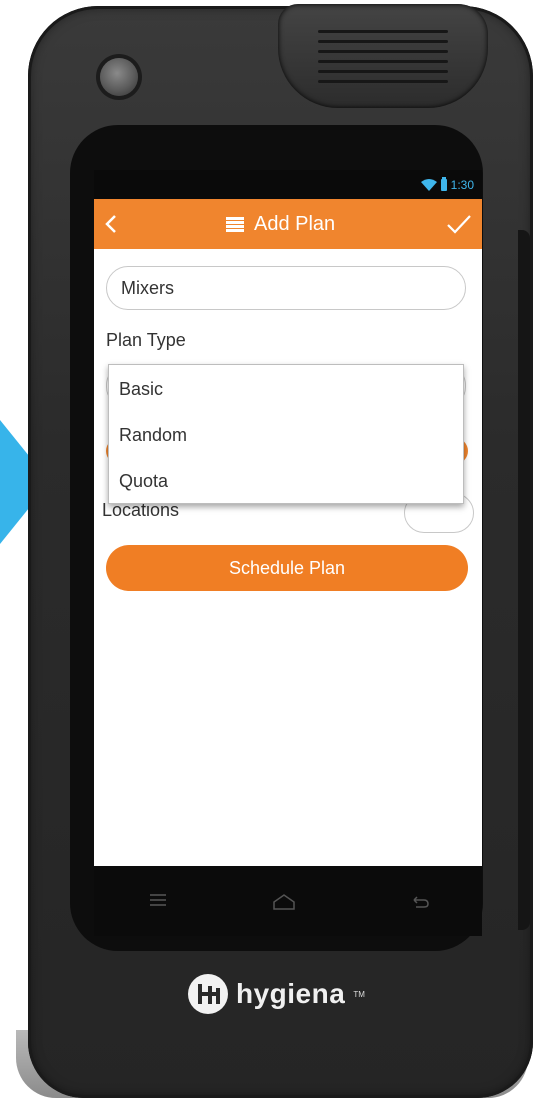  Describe the element at coordinates (288, 184) in the screenshot. I see `status-bar: 1:30` at that location.